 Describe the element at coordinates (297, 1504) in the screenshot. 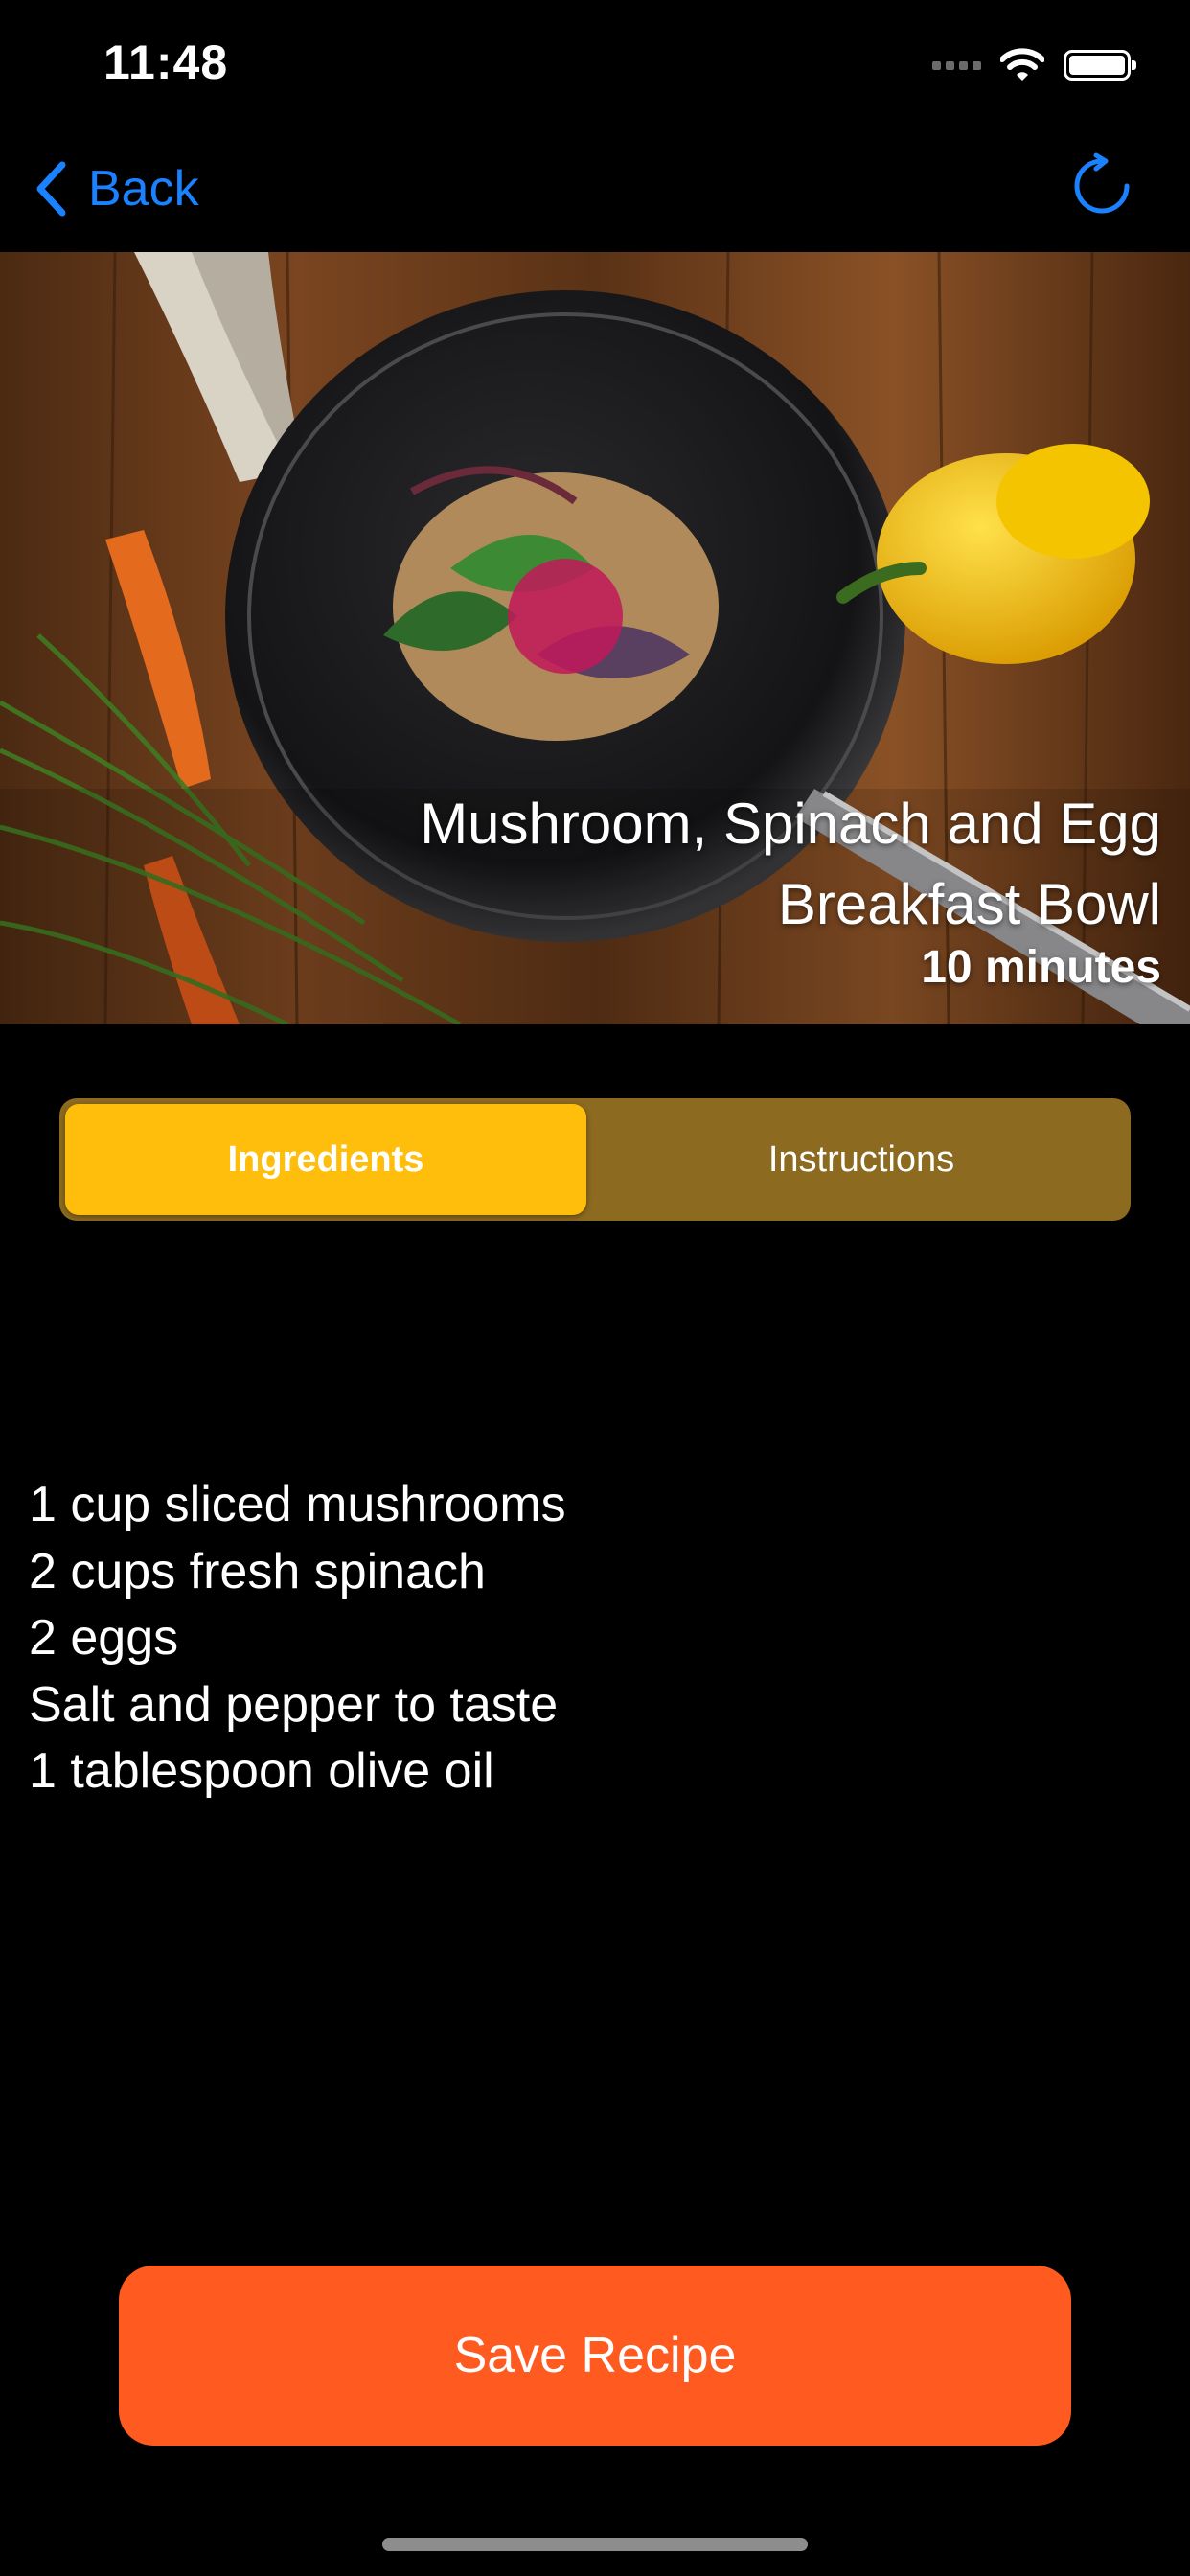

I see `list-item: 1 cup sliced mushrooms` at that location.